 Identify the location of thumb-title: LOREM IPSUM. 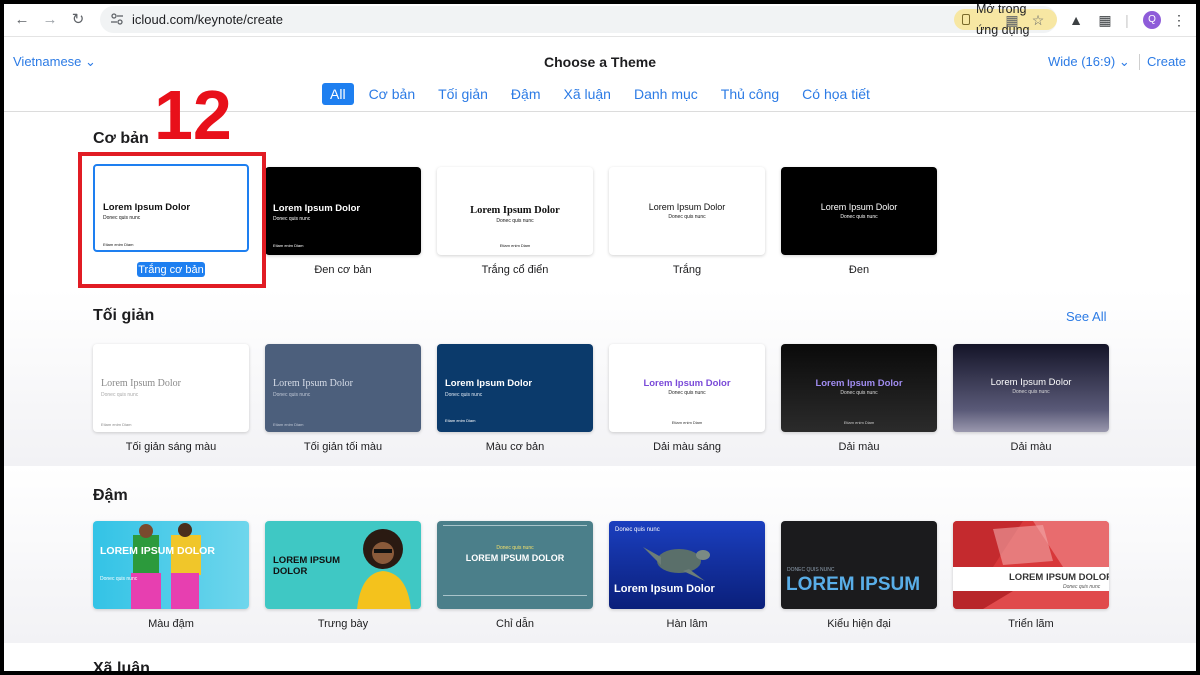
(853, 584).